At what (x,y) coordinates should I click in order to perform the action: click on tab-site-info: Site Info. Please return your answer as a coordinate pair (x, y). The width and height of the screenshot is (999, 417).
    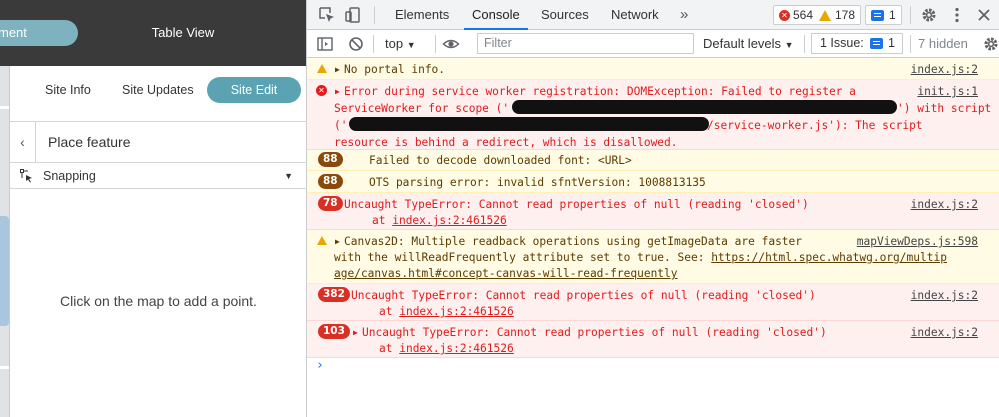
    Looking at the image, I should click on (68, 90).